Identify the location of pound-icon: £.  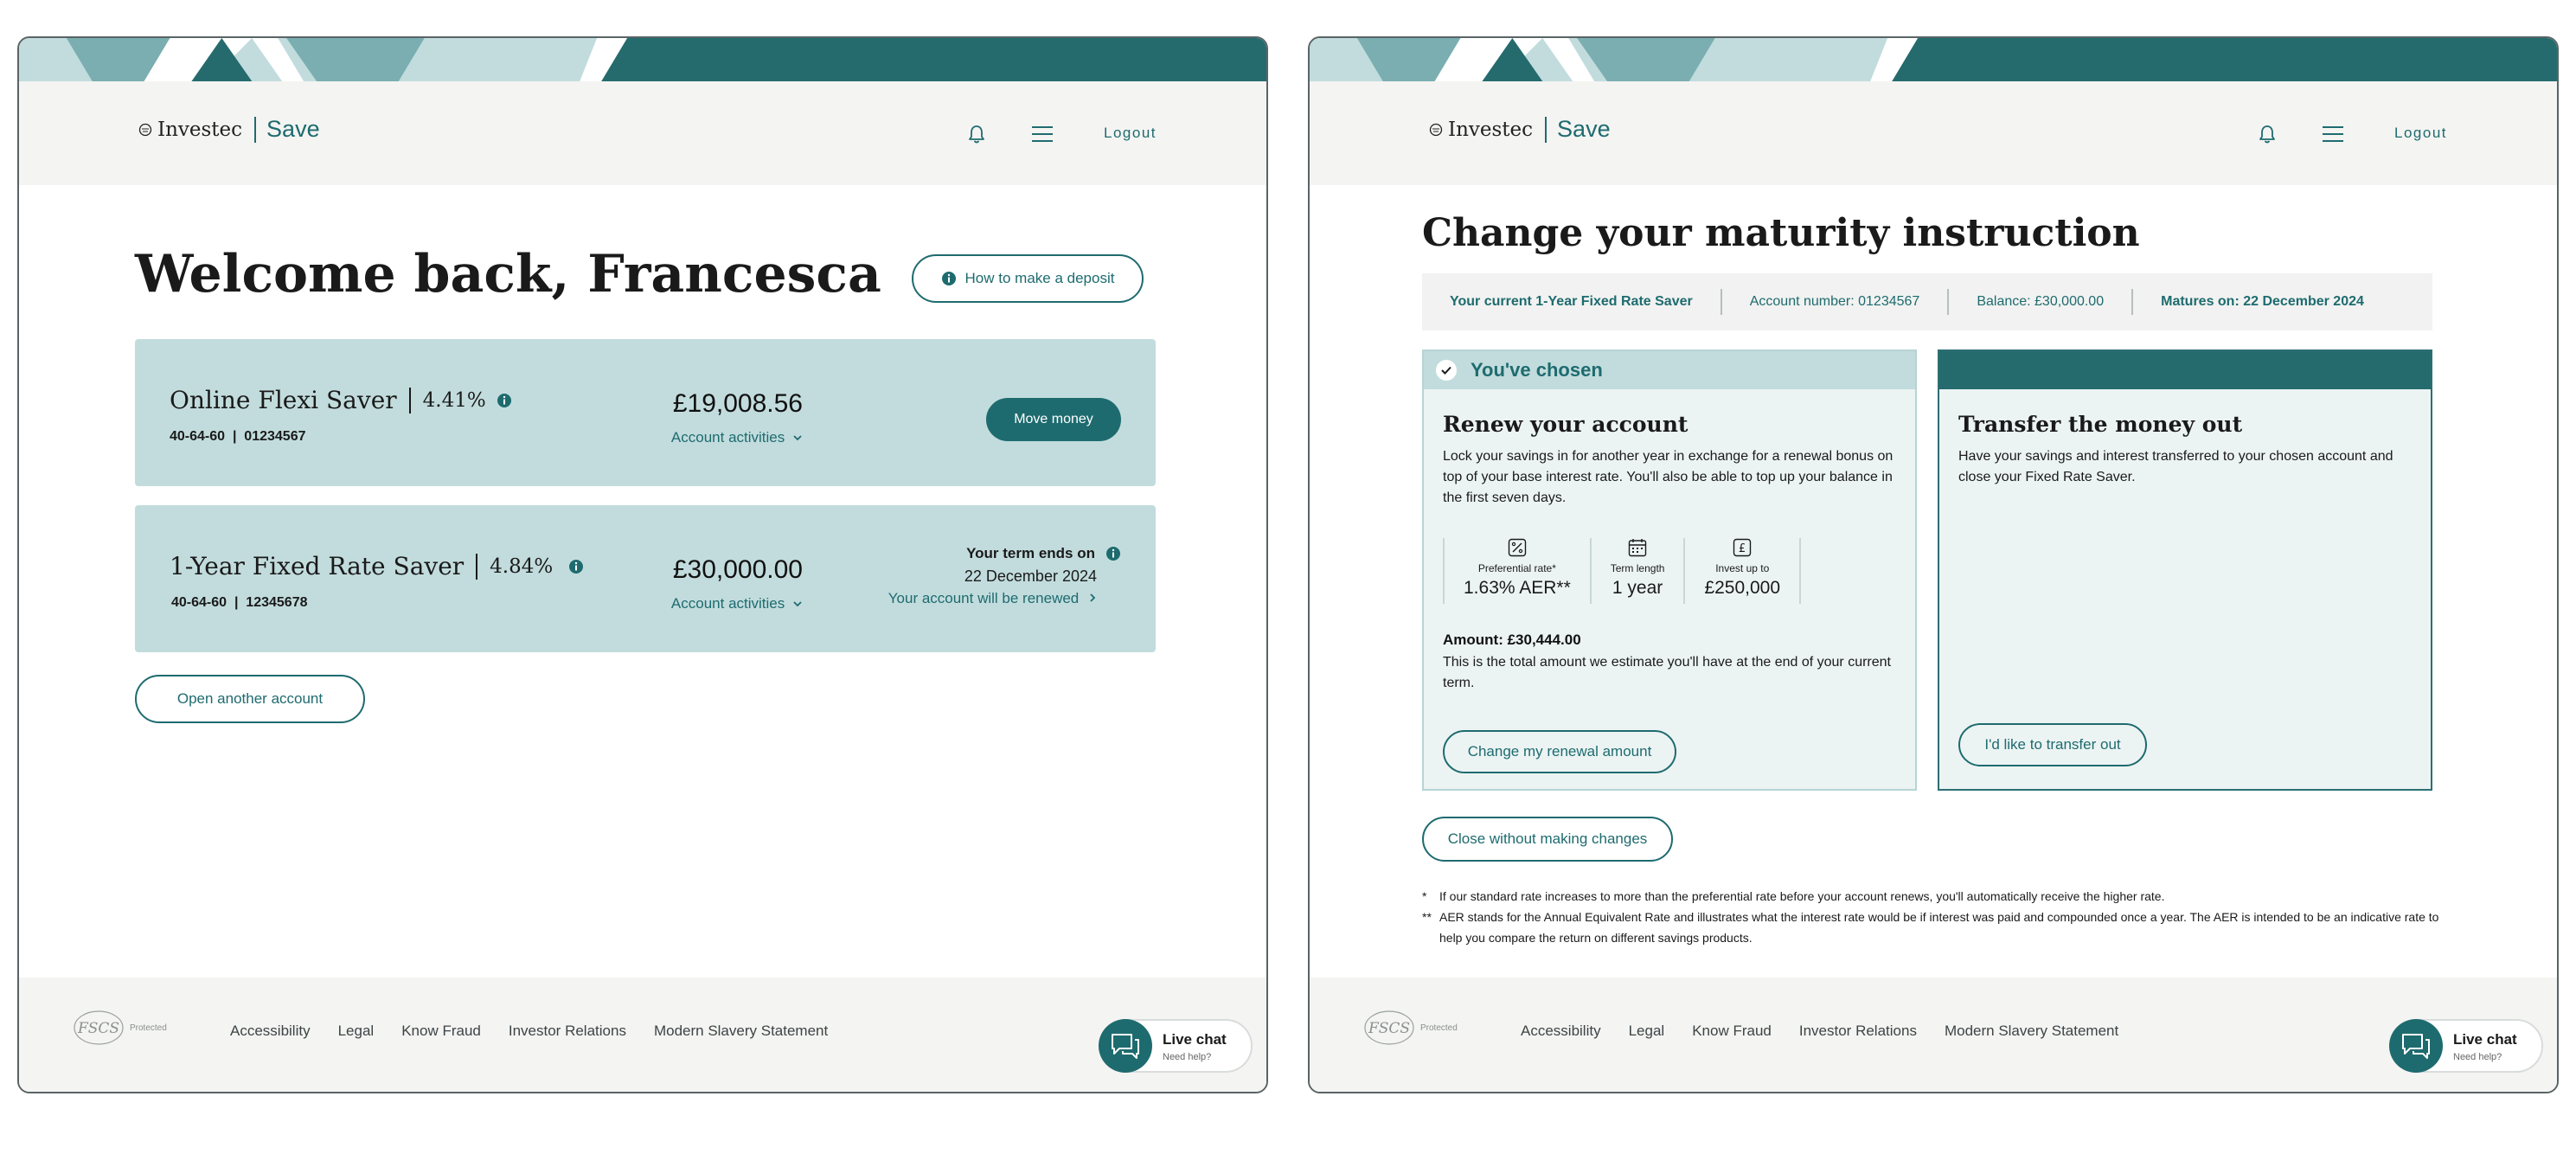
(1742, 548).